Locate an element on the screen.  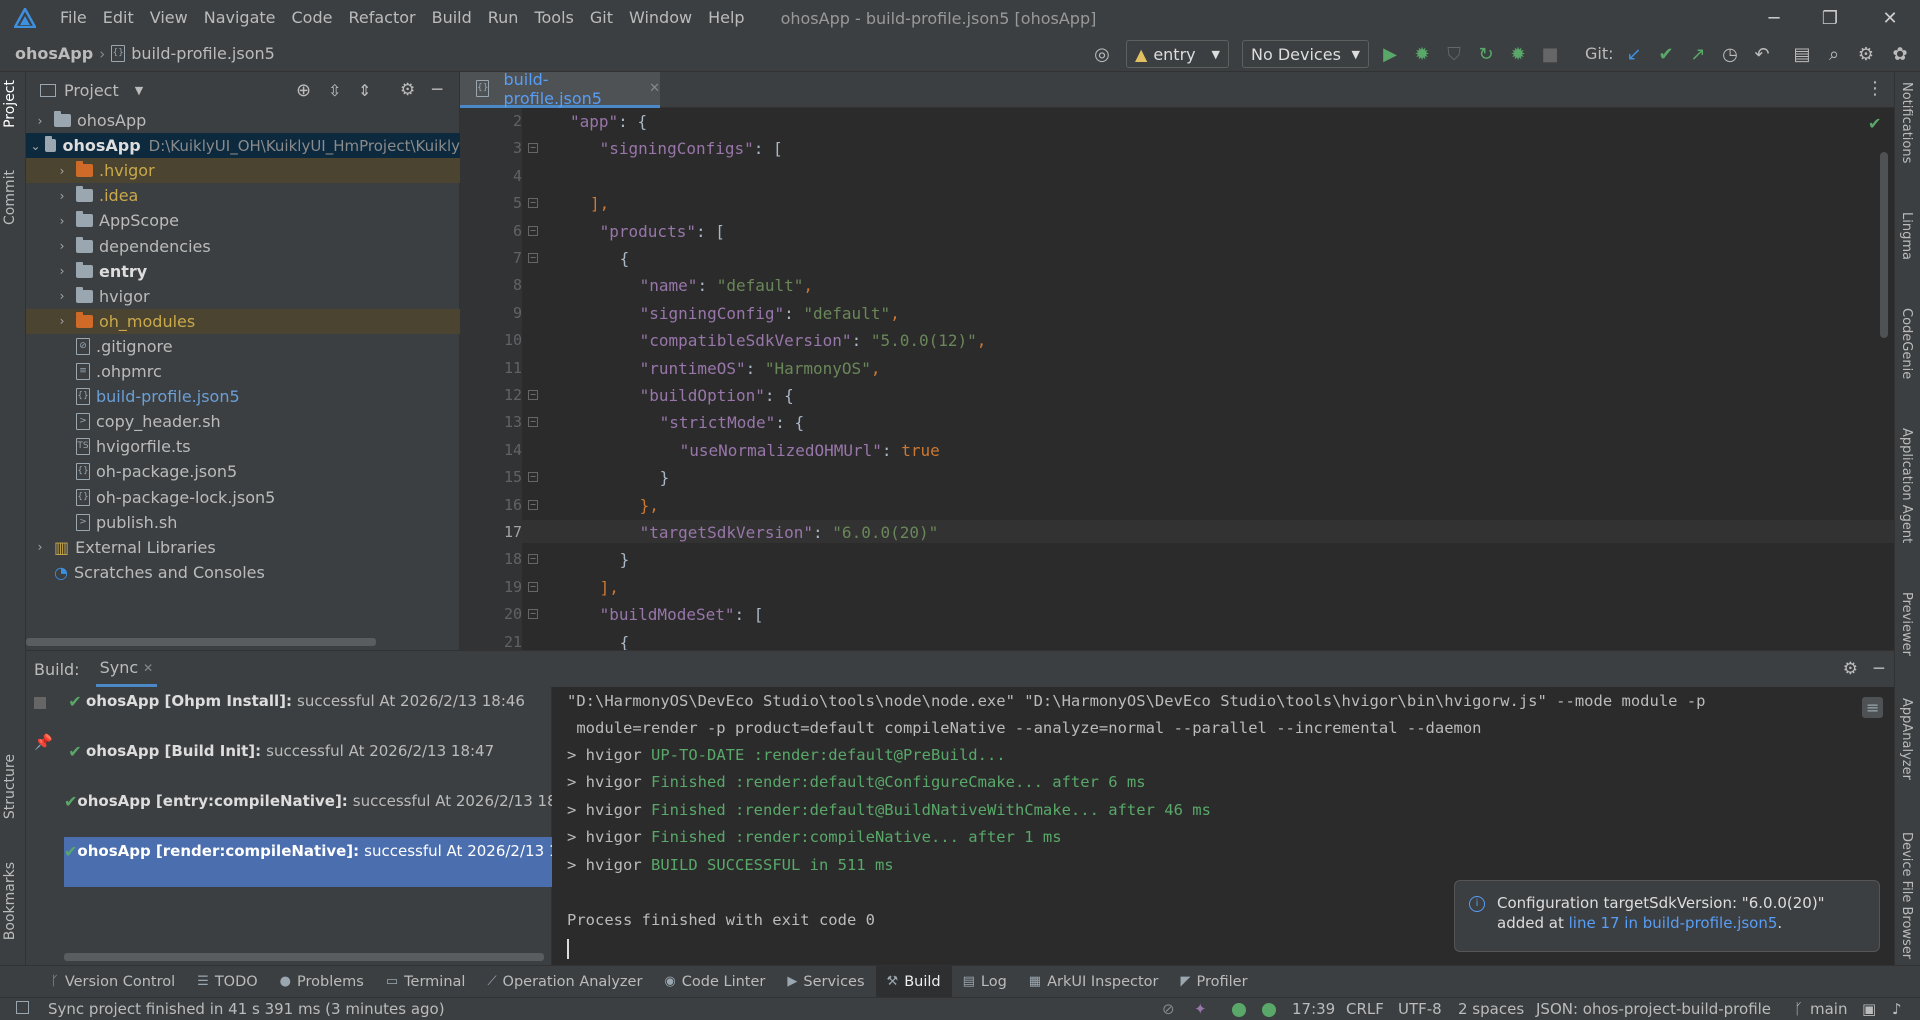
breadcrumb-project: ohosApp is located at coordinates (54, 53).